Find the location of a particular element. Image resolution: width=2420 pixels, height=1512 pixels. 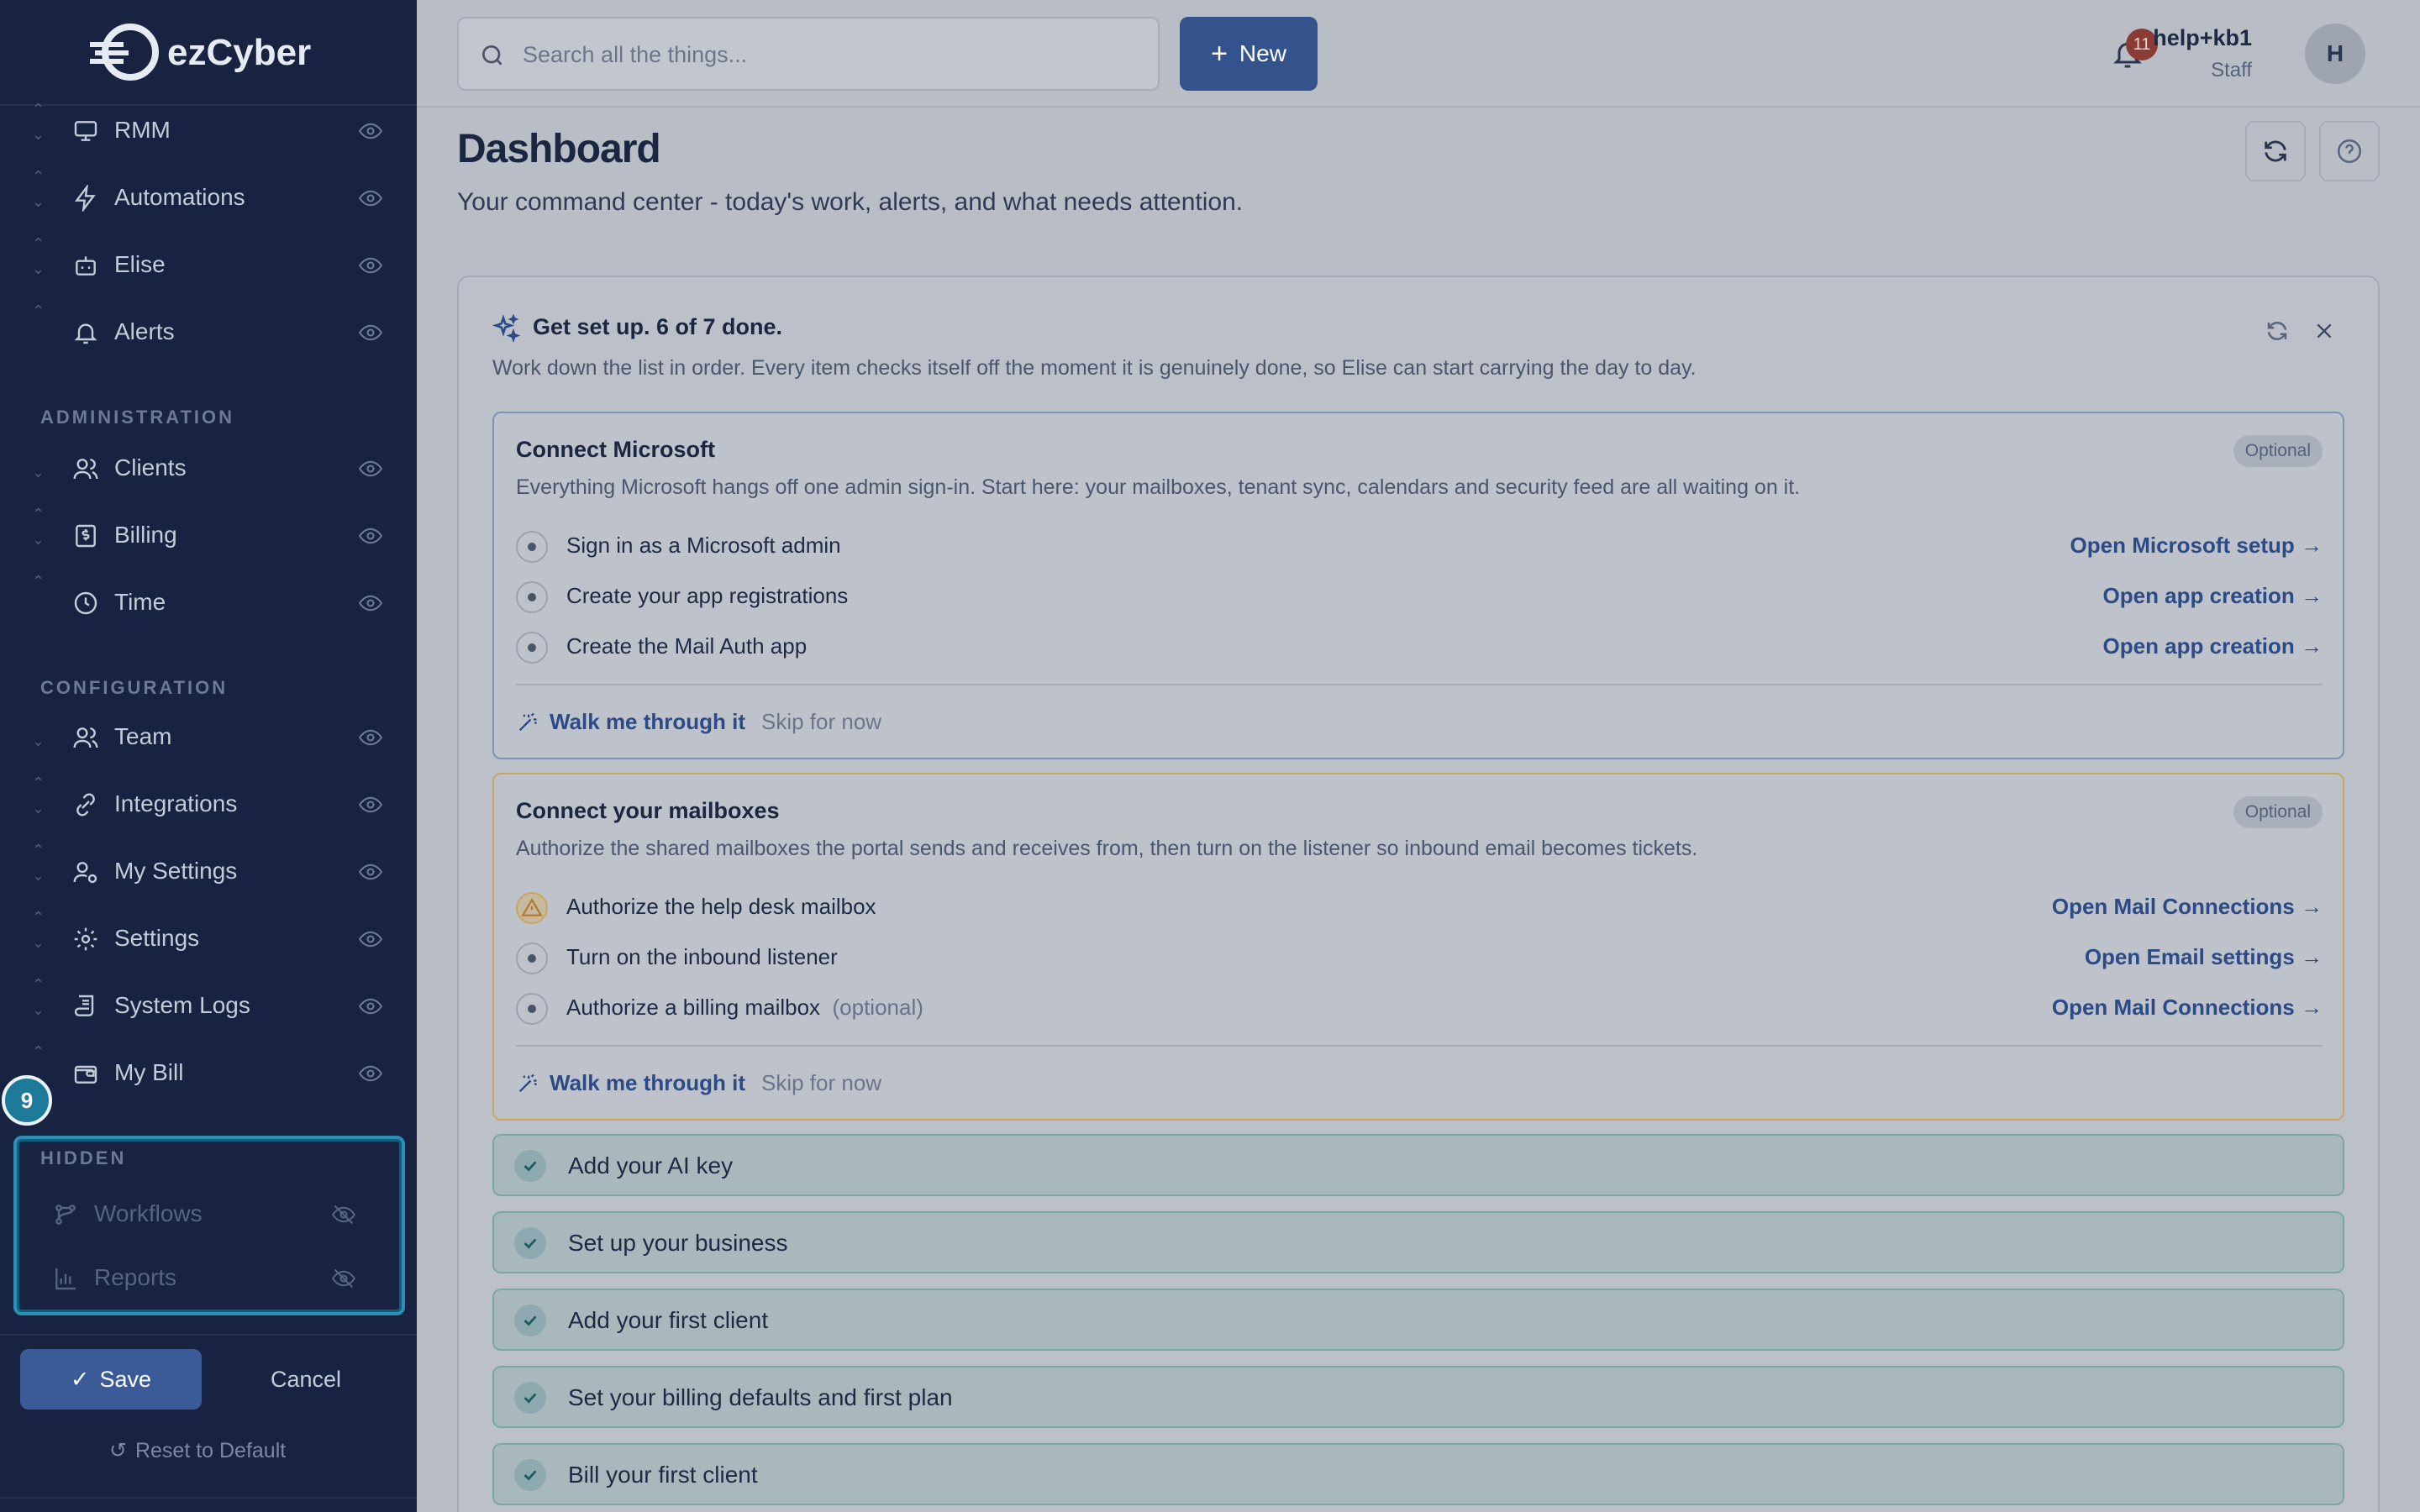

reset-to-default-button: ↺ Reset to Default is located at coordinates (197, 1450).